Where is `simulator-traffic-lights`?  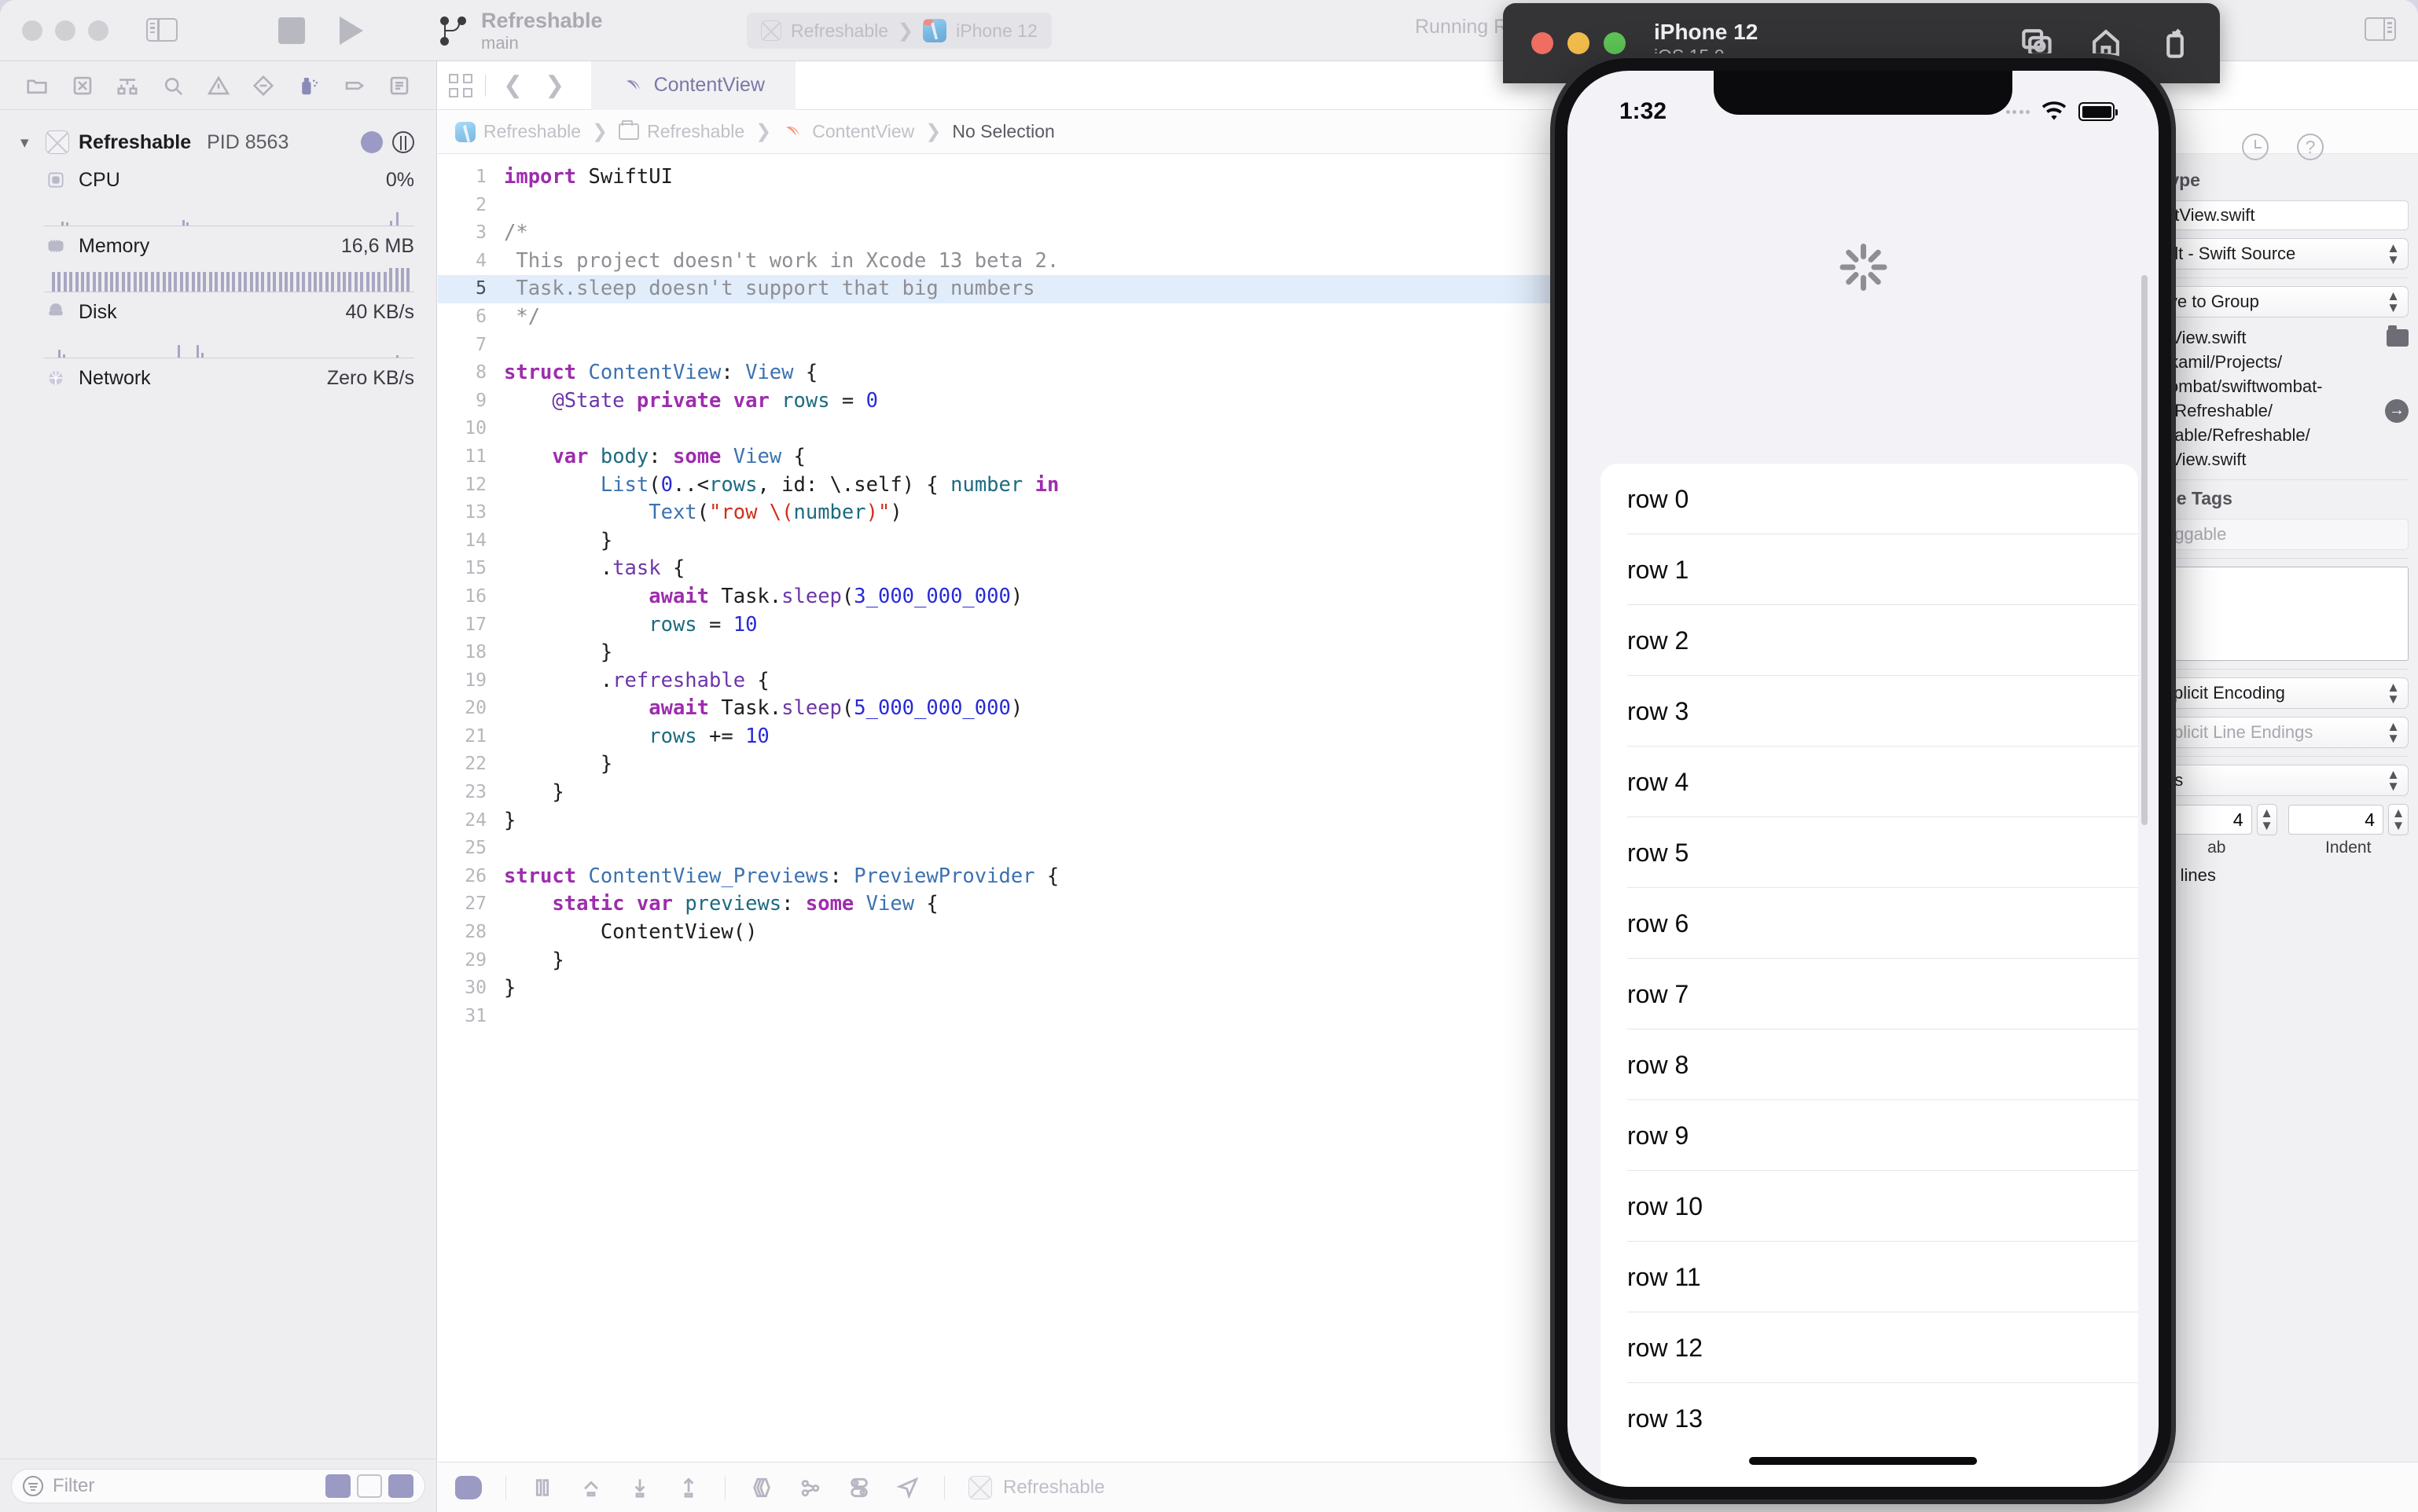
simulator-traffic-lights is located at coordinates (1578, 43).